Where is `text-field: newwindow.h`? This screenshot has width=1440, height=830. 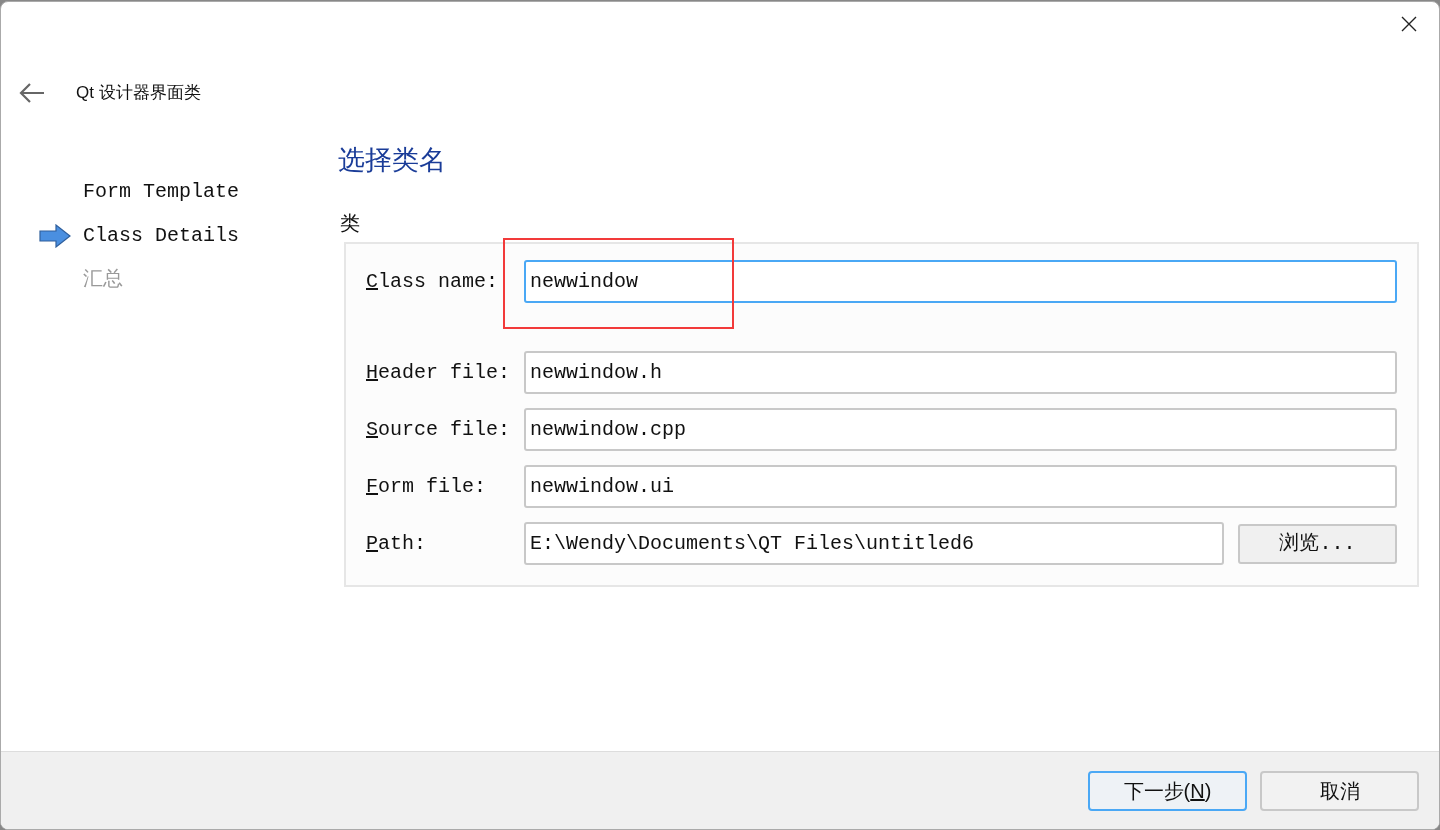 text-field: newwindow.h is located at coordinates (960, 372).